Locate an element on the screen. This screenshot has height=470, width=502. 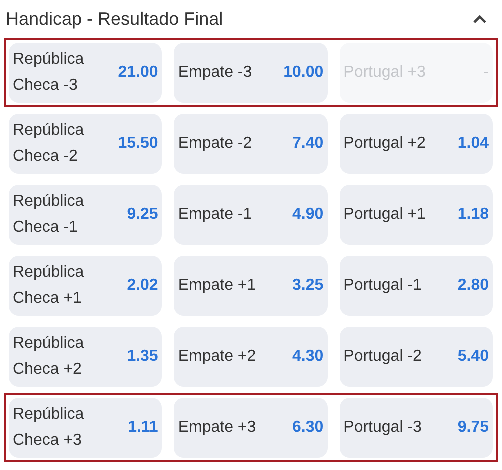
chevron-up-icon is located at coordinates (480, 19).